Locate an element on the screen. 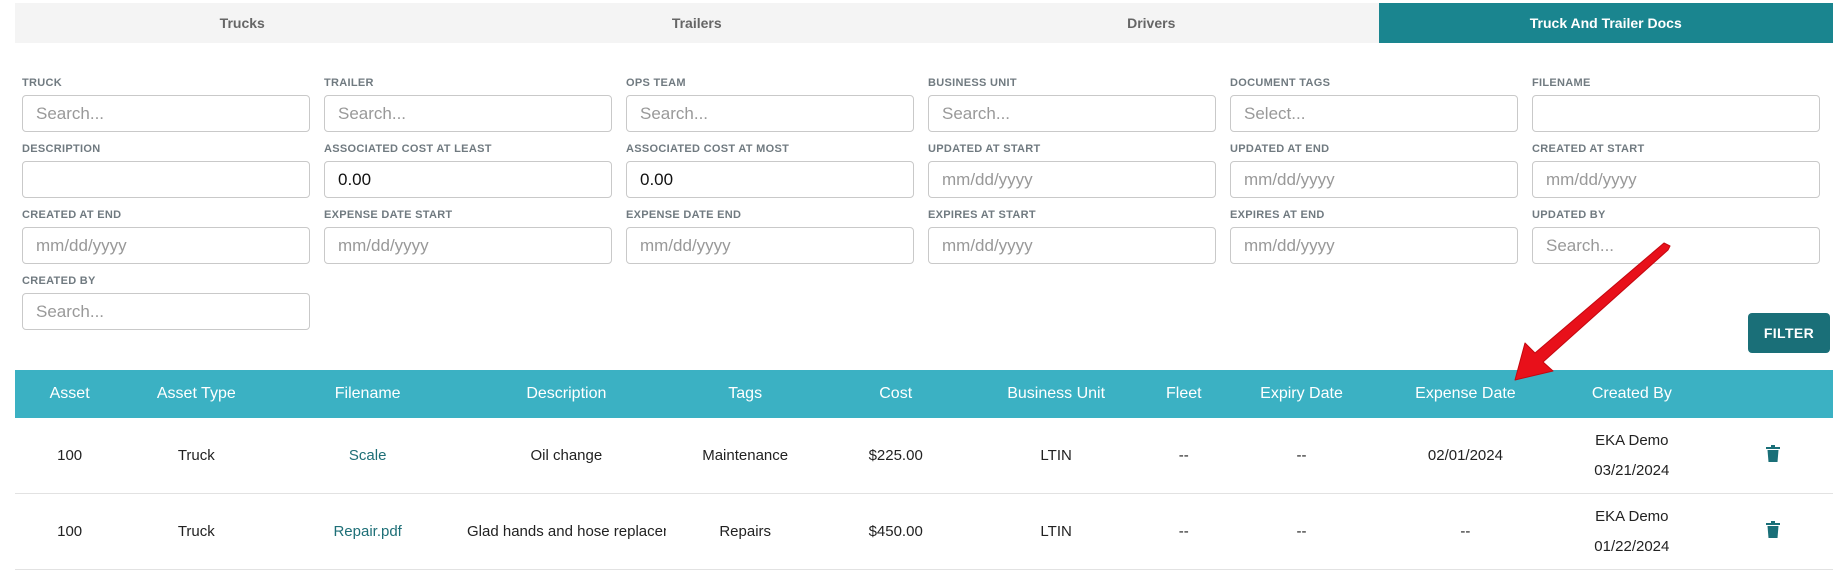 The image size is (1834, 571). column-header-asset: Asset is located at coordinates (69, 394).